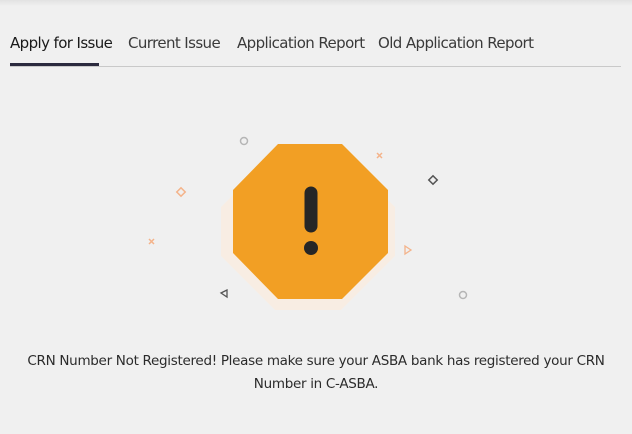 Image resolution: width=632 pixels, height=434 pixels. Describe the element at coordinates (456, 43) in the screenshot. I see `tab-old-application-report: Old Application Report` at that location.